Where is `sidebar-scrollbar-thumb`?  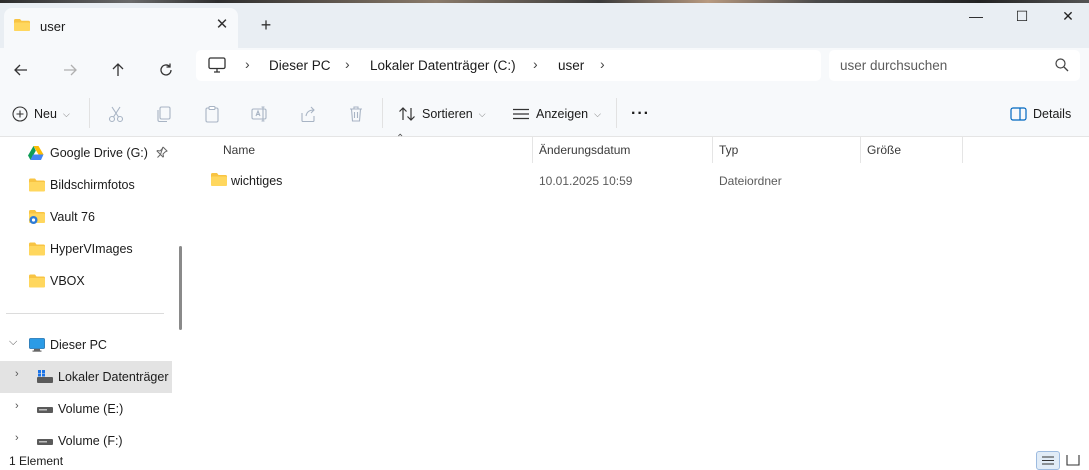
sidebar-scrollbar-thumb is located at coordinates (180, 288).